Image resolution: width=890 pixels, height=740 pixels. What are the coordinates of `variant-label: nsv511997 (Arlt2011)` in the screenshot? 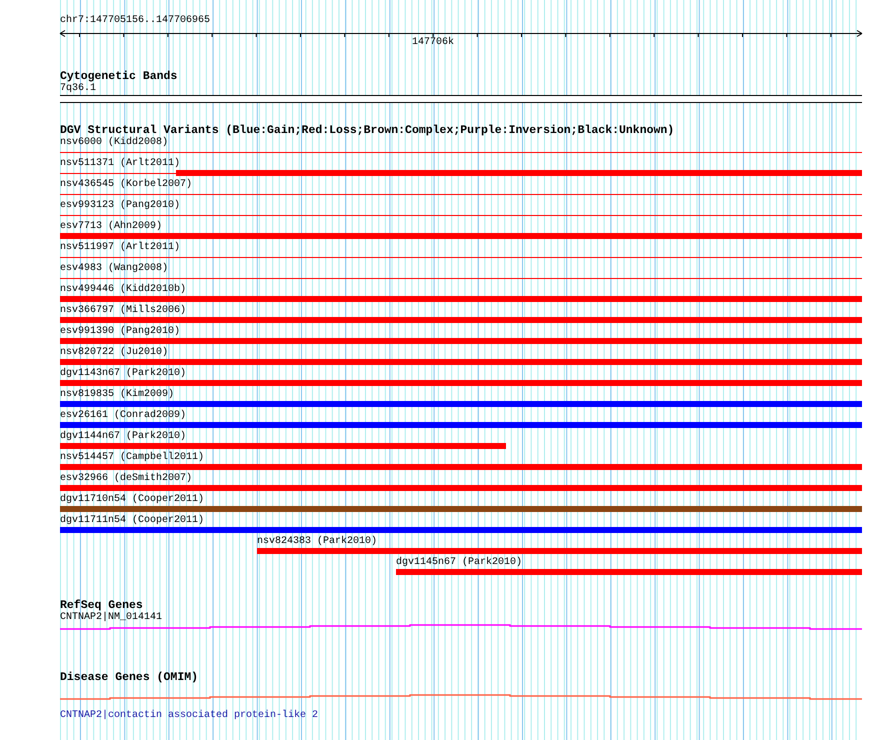 It's located at (120, 248).